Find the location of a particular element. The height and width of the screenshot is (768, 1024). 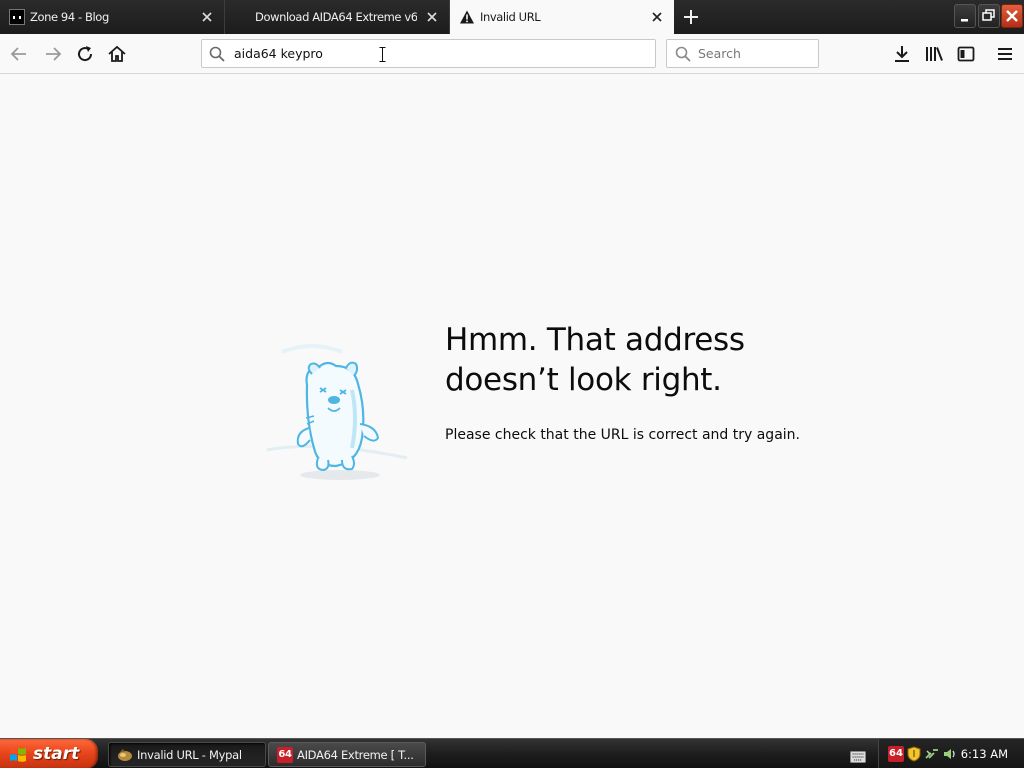

sidebar-button is located at coordinates (966, 54).